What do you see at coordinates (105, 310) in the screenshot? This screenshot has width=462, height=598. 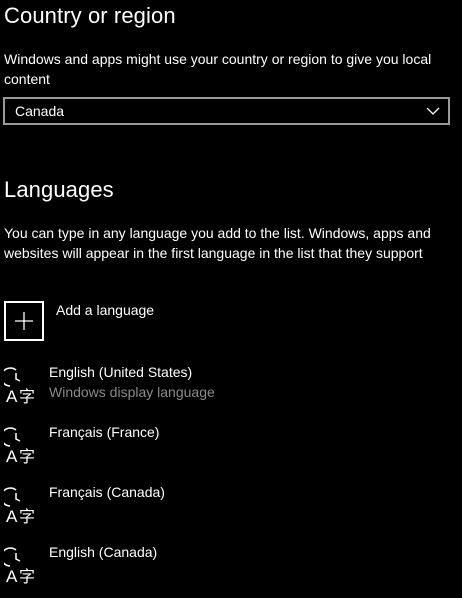 I see `add-language-label: Add a language` at bounding box center [105, 310].